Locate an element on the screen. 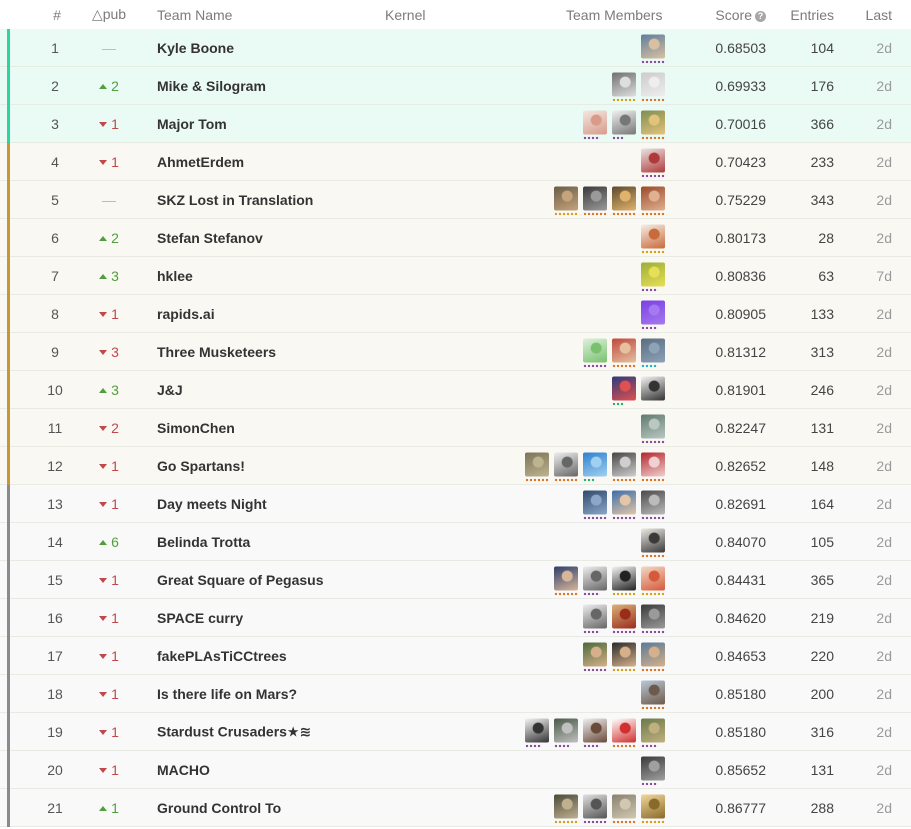  leaderboard-row: 11 2 SimonChen 0.82247 131 2d is located at coordinates (455, 428).